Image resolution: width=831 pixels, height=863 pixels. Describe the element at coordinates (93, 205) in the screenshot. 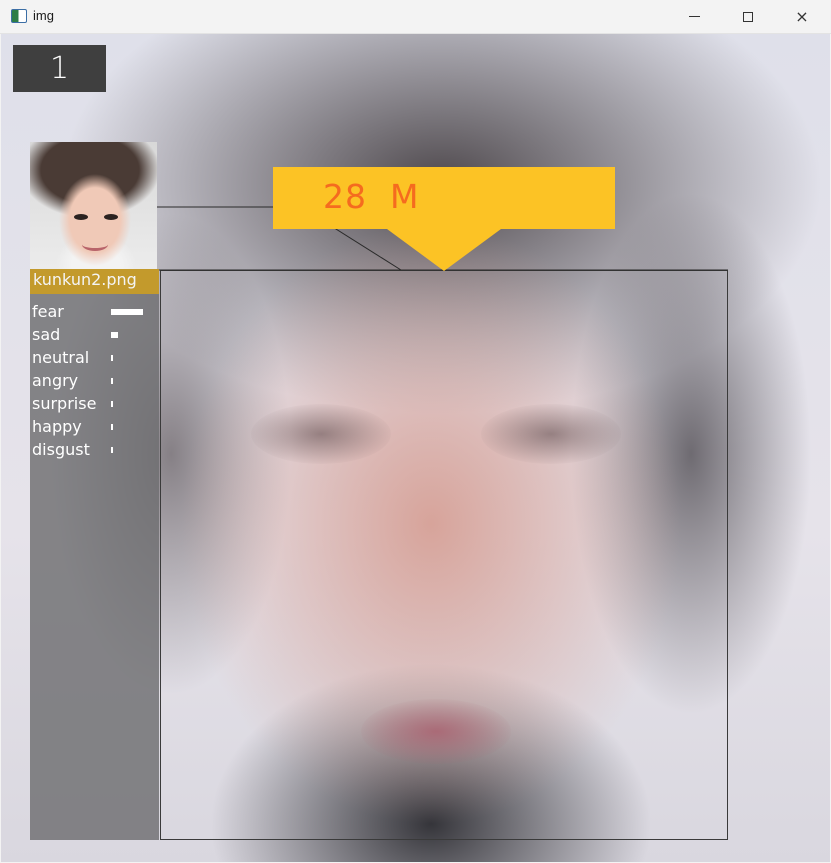

I see `matched-face-thumbnail` at that location.